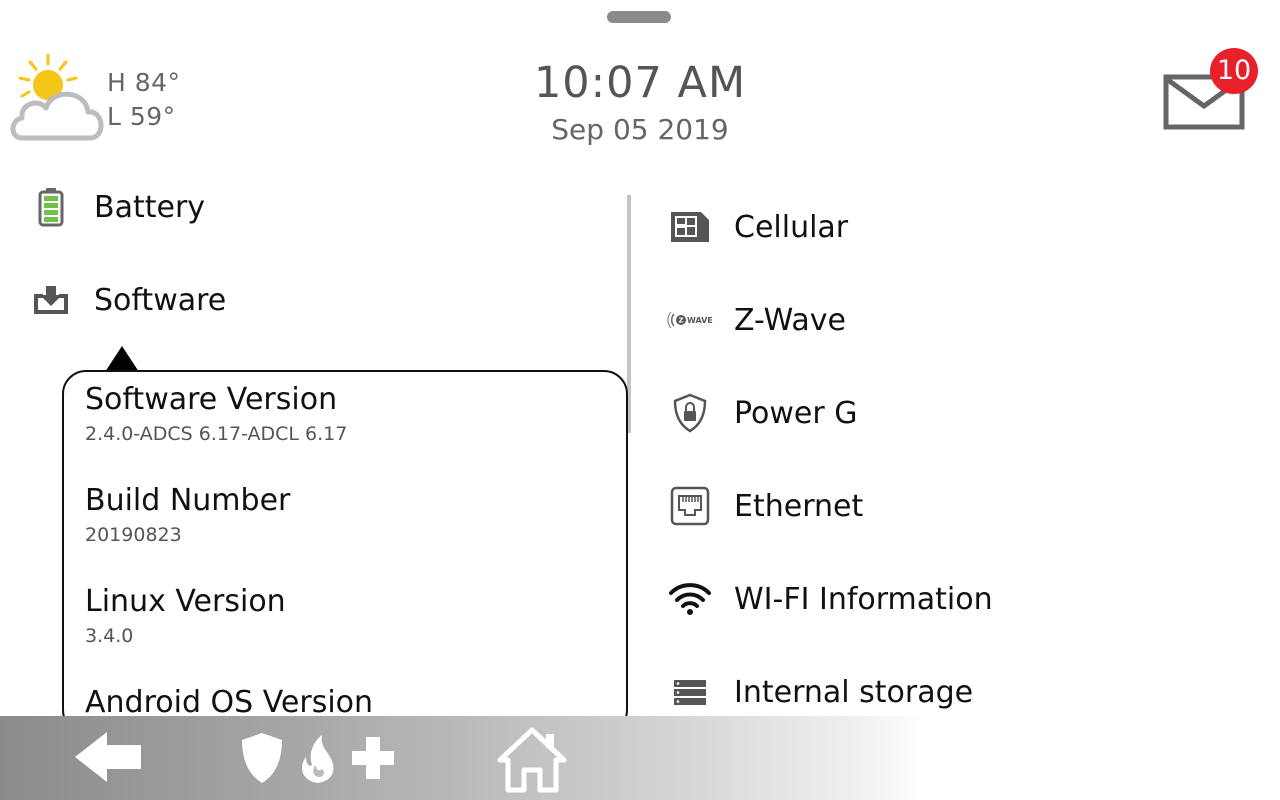 The width and height of the screenshot is (1280, 800). What do you see at coordinates (51, 300) in the screenshot?
I see `download-tray-icon` at bounding box center [51, 300].